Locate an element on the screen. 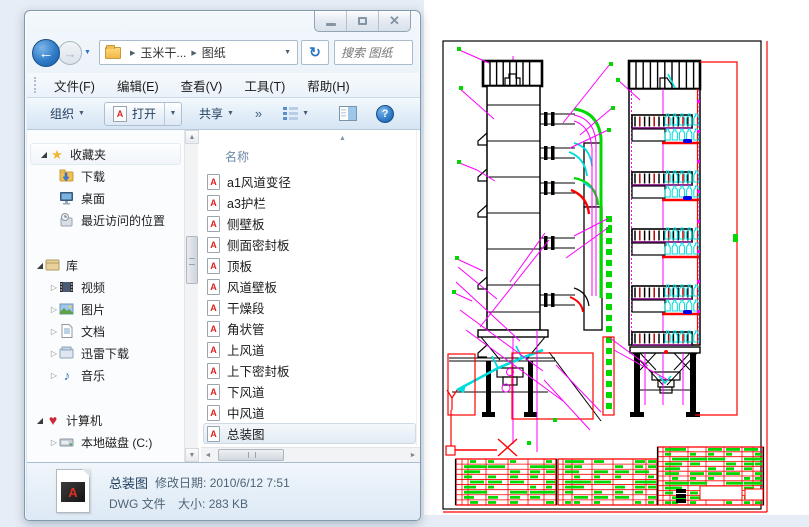 This screenshot has height=527, width=809. file-name: 风道壁板 is located at coordinates (252, 288).